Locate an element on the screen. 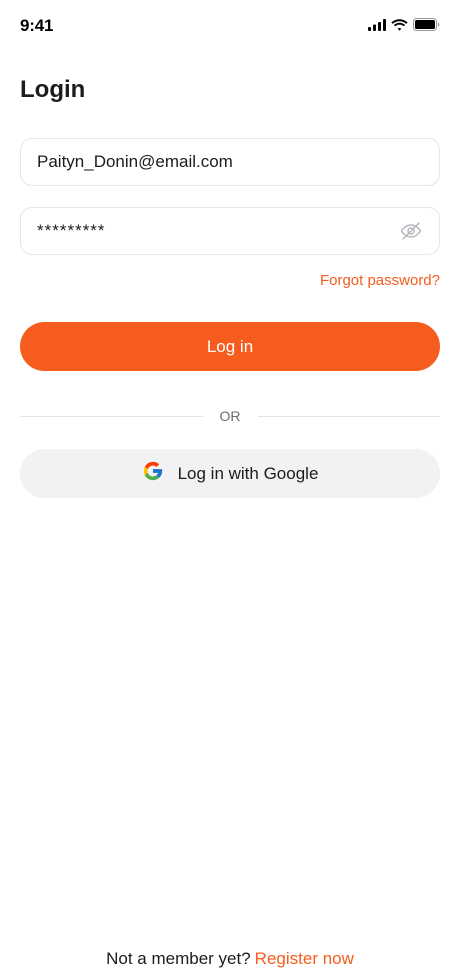  forgot-password-link: Forgot password? is located at coordinates (380, 280).